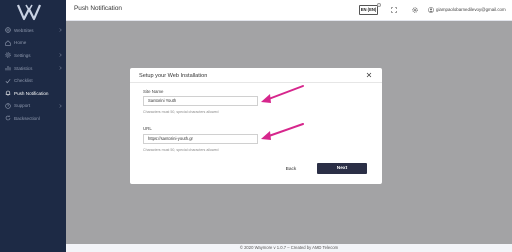  I want to click on home-icon, so click(8, 43).